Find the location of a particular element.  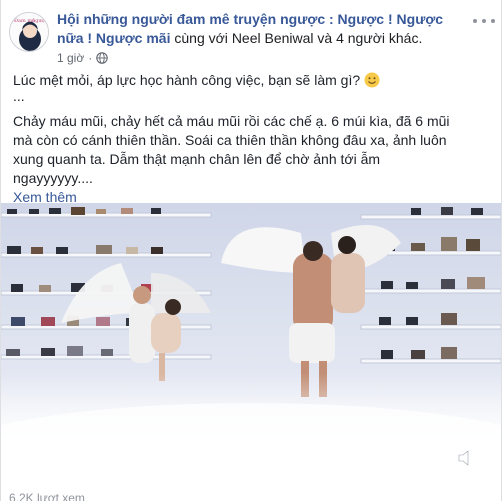

group-avatar: Đam mê ngược is located at coordinates (29, 32).